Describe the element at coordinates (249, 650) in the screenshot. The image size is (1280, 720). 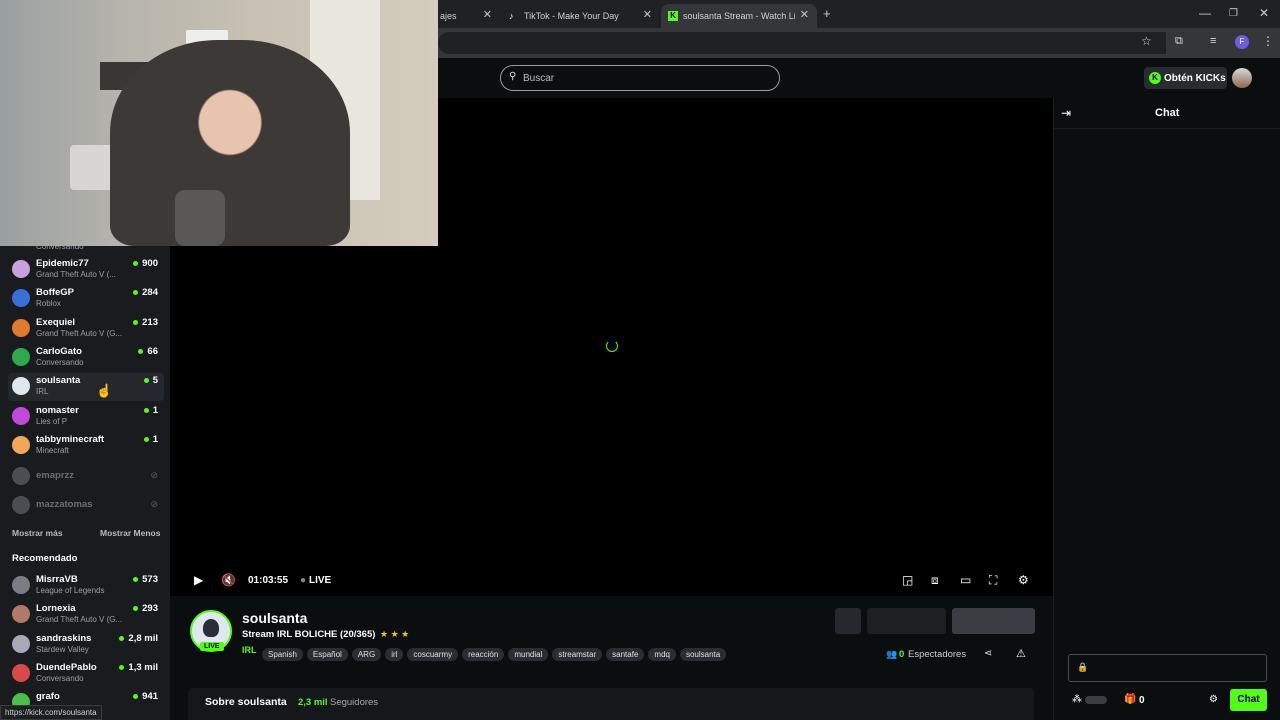
I see `category-link: IRL` at that location.